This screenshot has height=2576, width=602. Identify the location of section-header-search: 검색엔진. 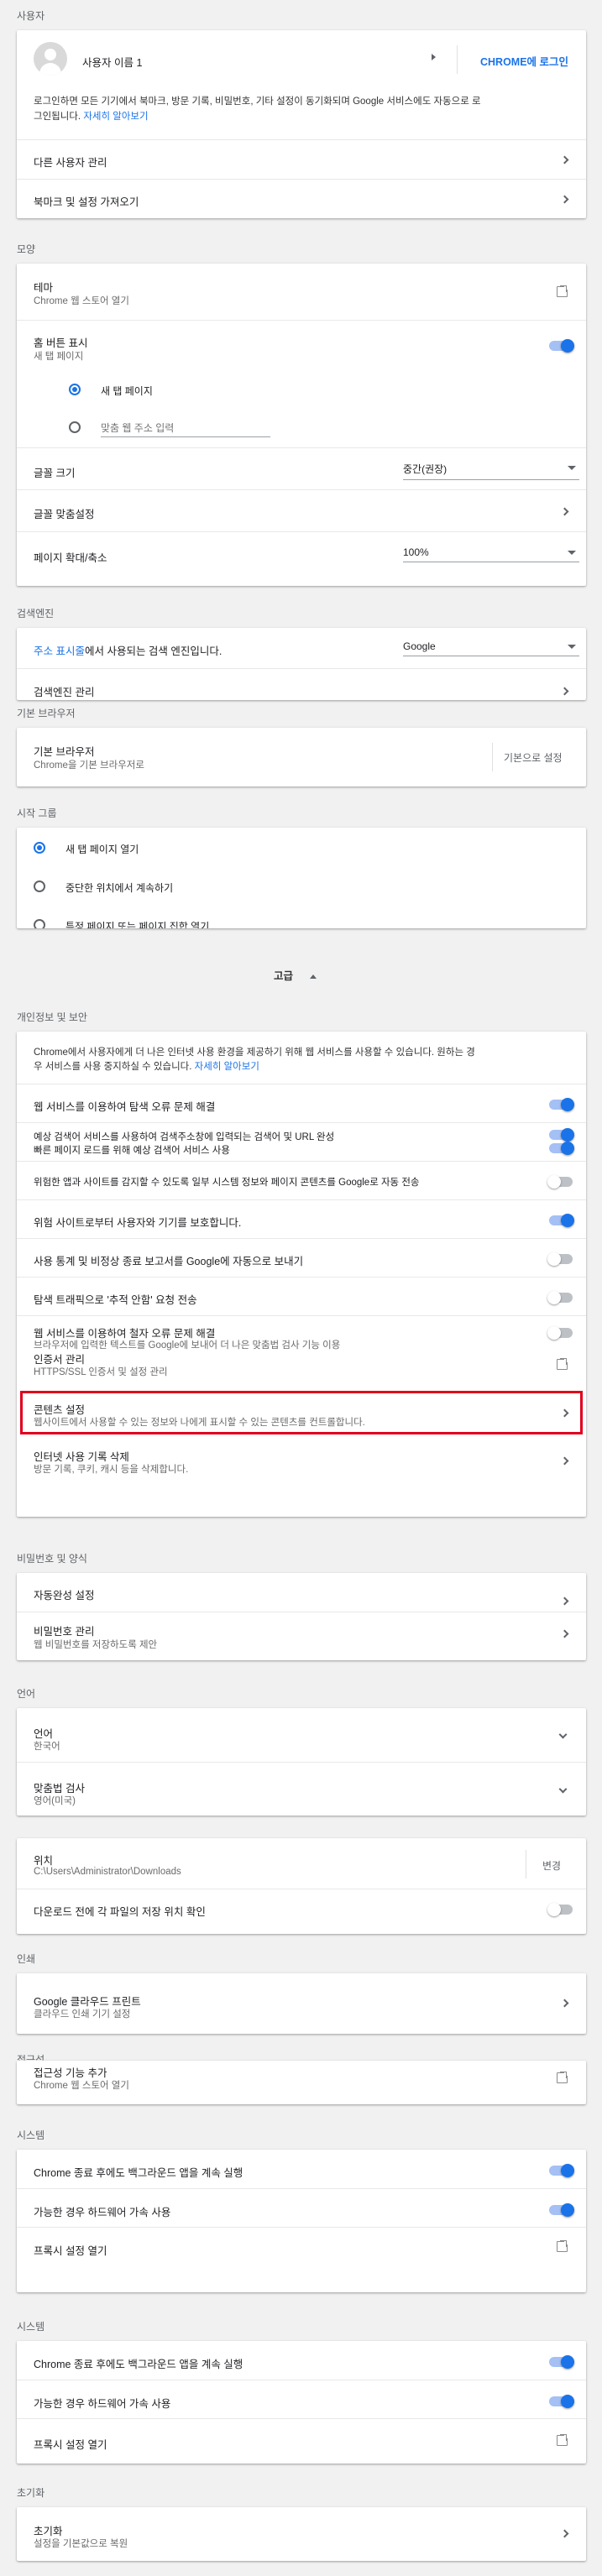
(36, 613).